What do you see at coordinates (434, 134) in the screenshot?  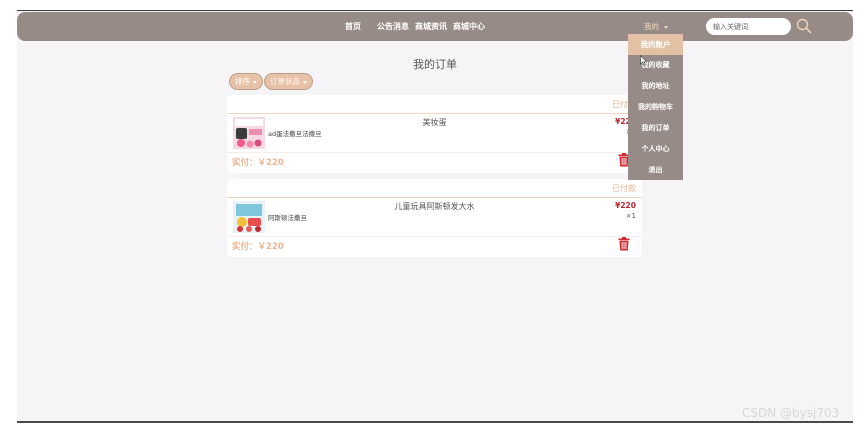 I see `order-card: 已付款 美妆蛋 ad蛋法撒旦法撒旦 ¥220 ×1 实付：￥220` at bounding box center [434, 134].